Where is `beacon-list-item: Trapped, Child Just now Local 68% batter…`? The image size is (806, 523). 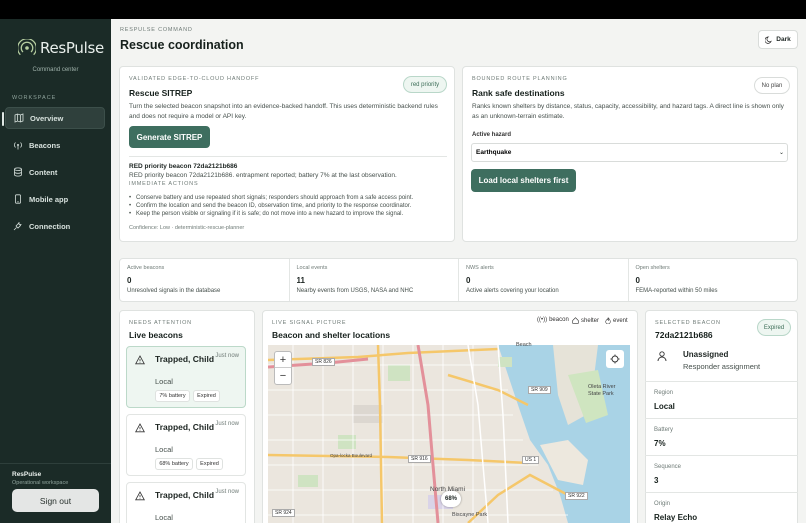 beacon-list-item: Trapped, Child Just now Local 68% batter… is located at coordinates (186, 445).